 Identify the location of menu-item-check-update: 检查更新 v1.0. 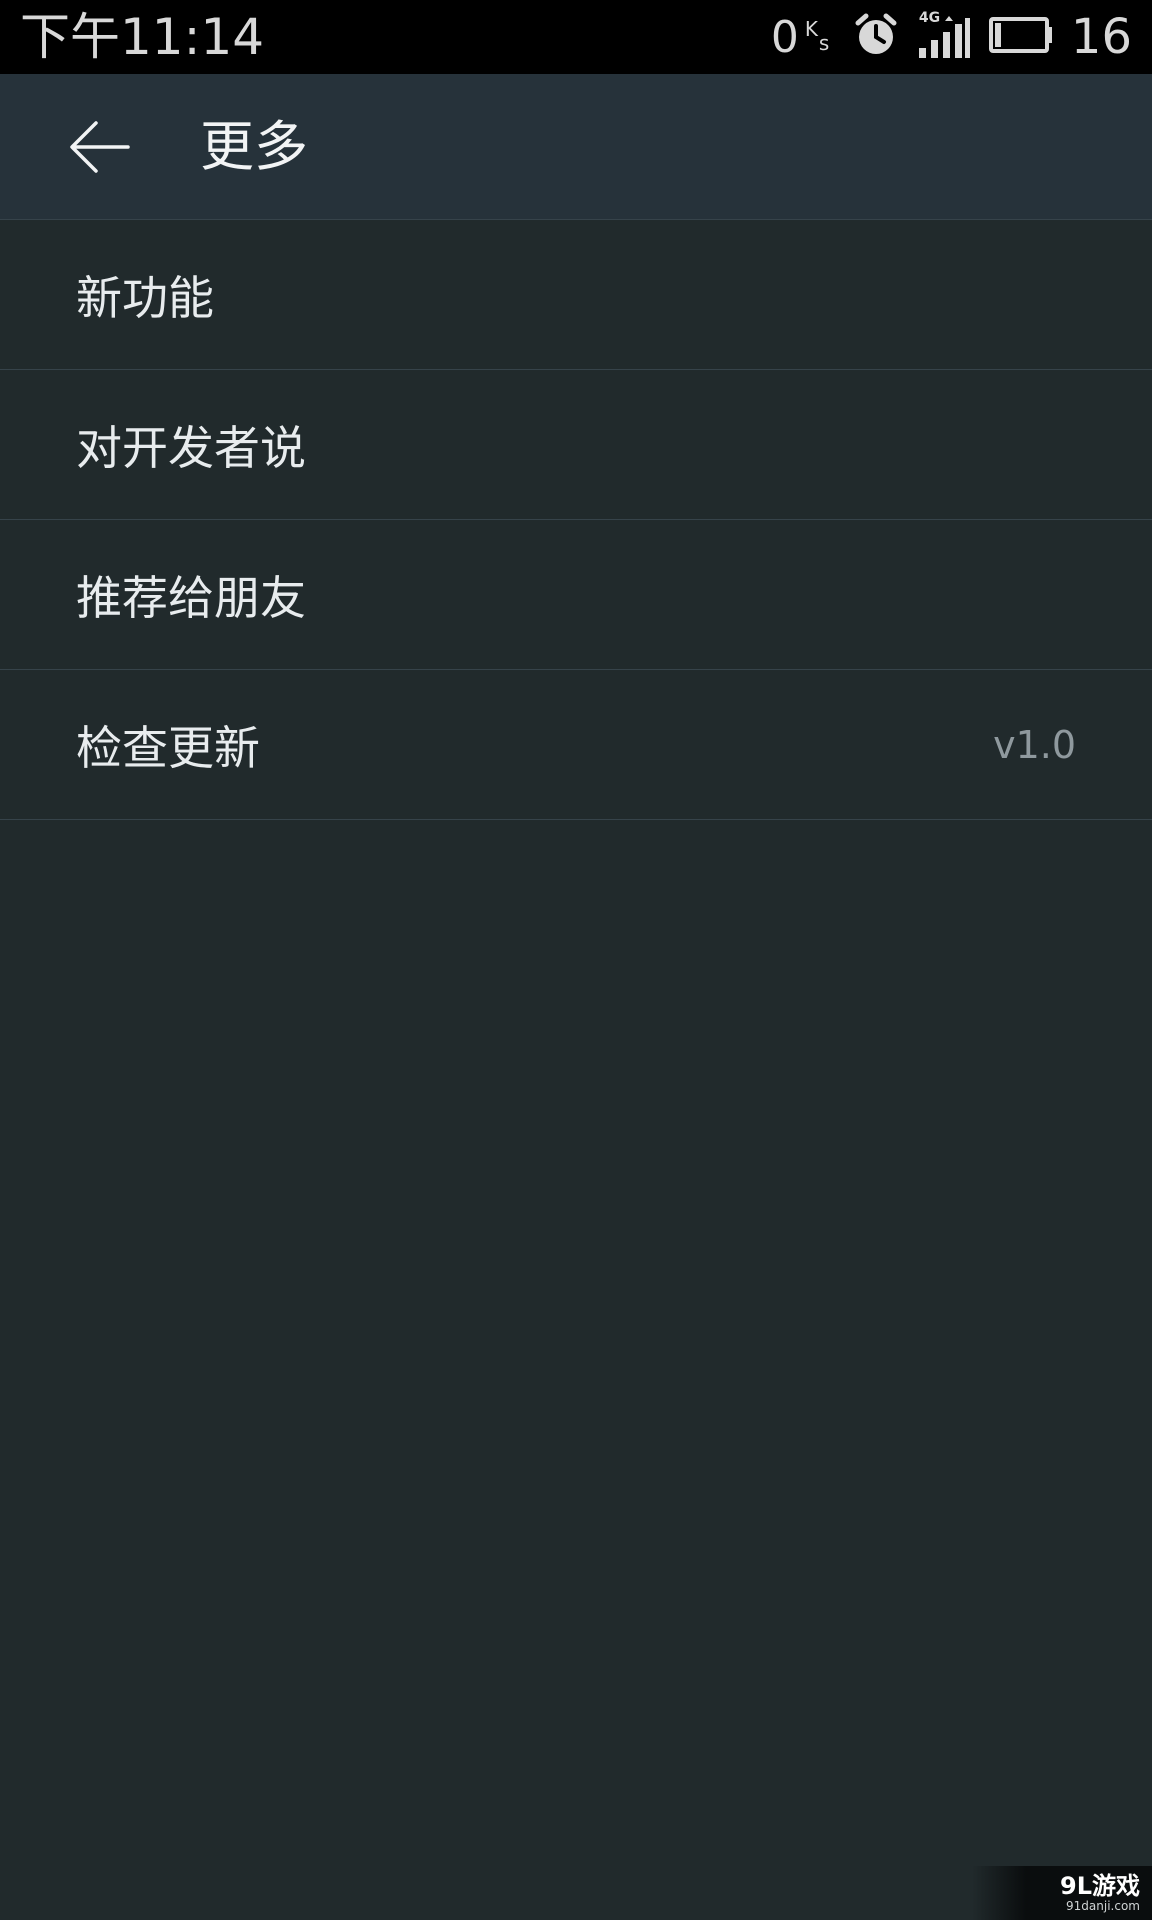
(576, 745).